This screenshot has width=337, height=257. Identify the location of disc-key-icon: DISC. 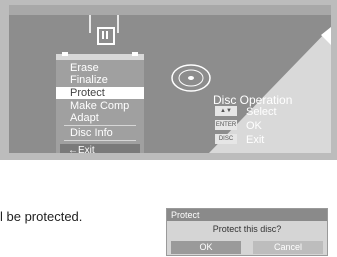
(226, 139).